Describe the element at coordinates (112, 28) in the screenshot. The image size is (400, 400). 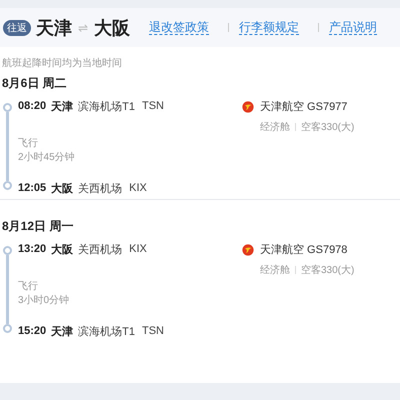
I see `destination-city: 大阪` at that location.